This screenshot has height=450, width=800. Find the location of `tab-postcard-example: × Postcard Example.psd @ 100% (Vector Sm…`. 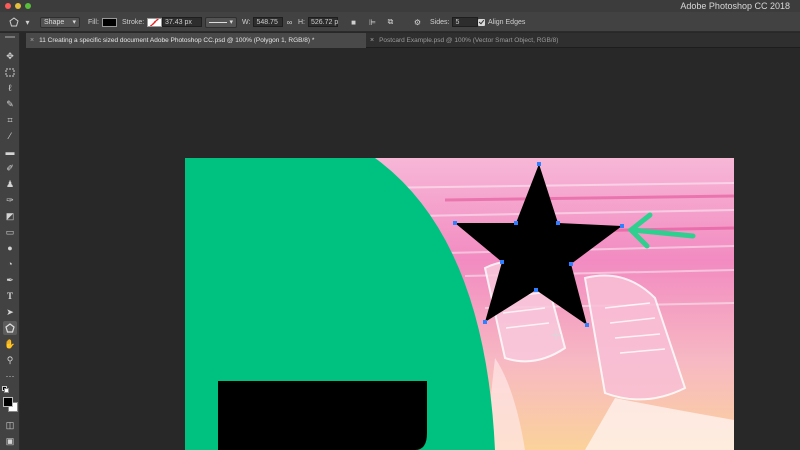

tab-postcard-example: × Postcard Example.psd @ 100% (Vector Sm… is located at coordinates (496, 40).